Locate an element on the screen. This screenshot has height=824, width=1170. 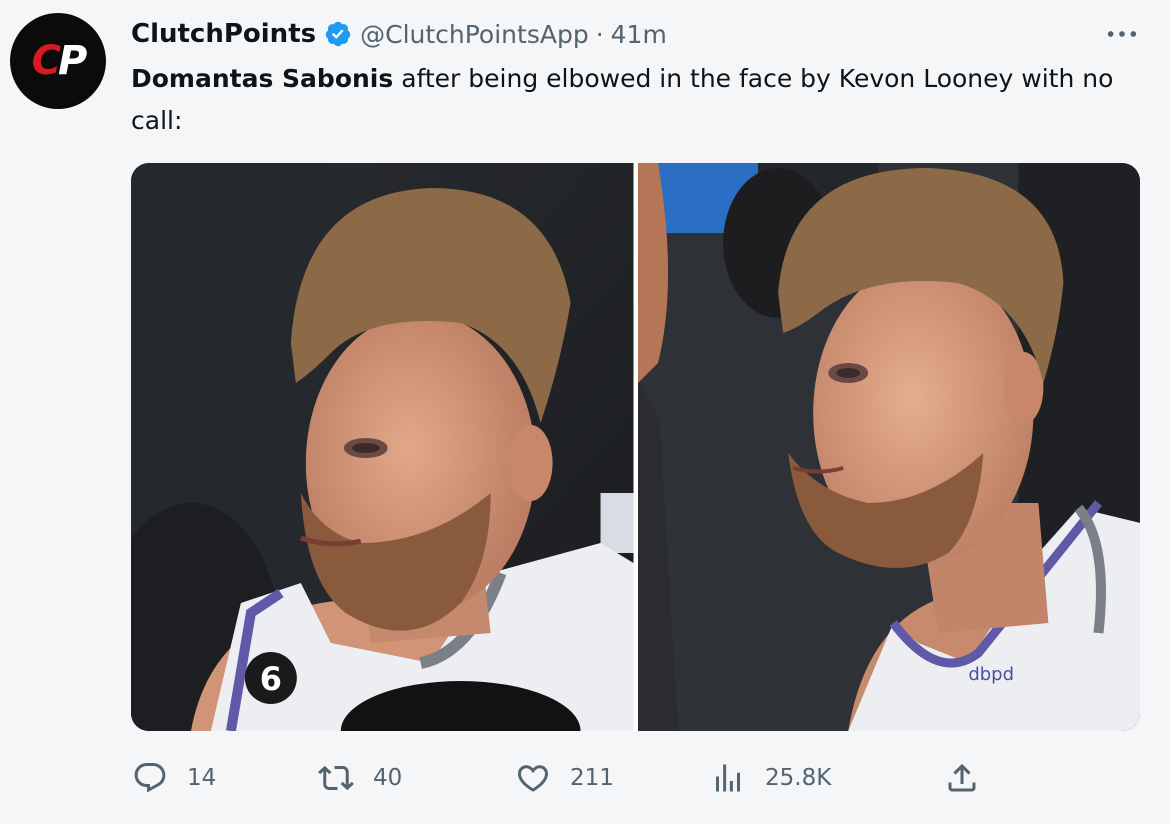
avatar: CP is located at coordinates (58, 61).